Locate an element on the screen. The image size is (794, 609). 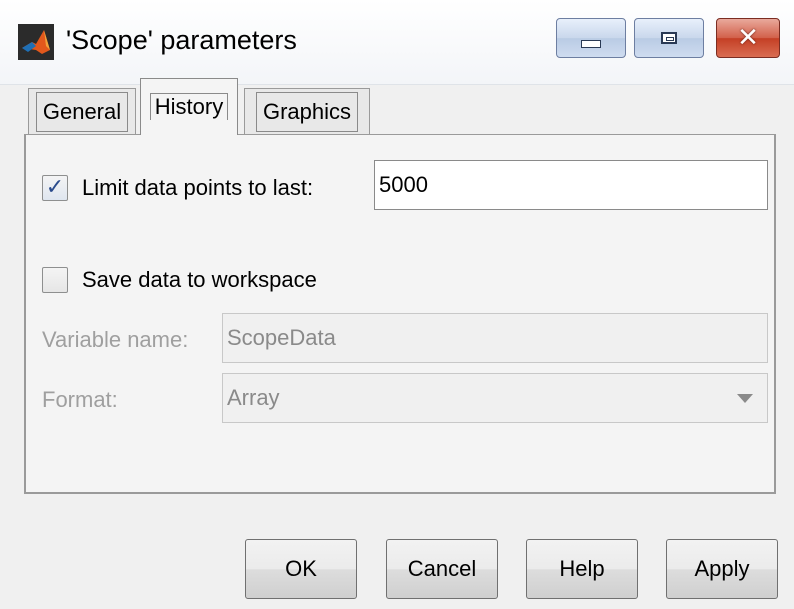
variable-name-label: Variable name: is located at coordinates (115, 339).